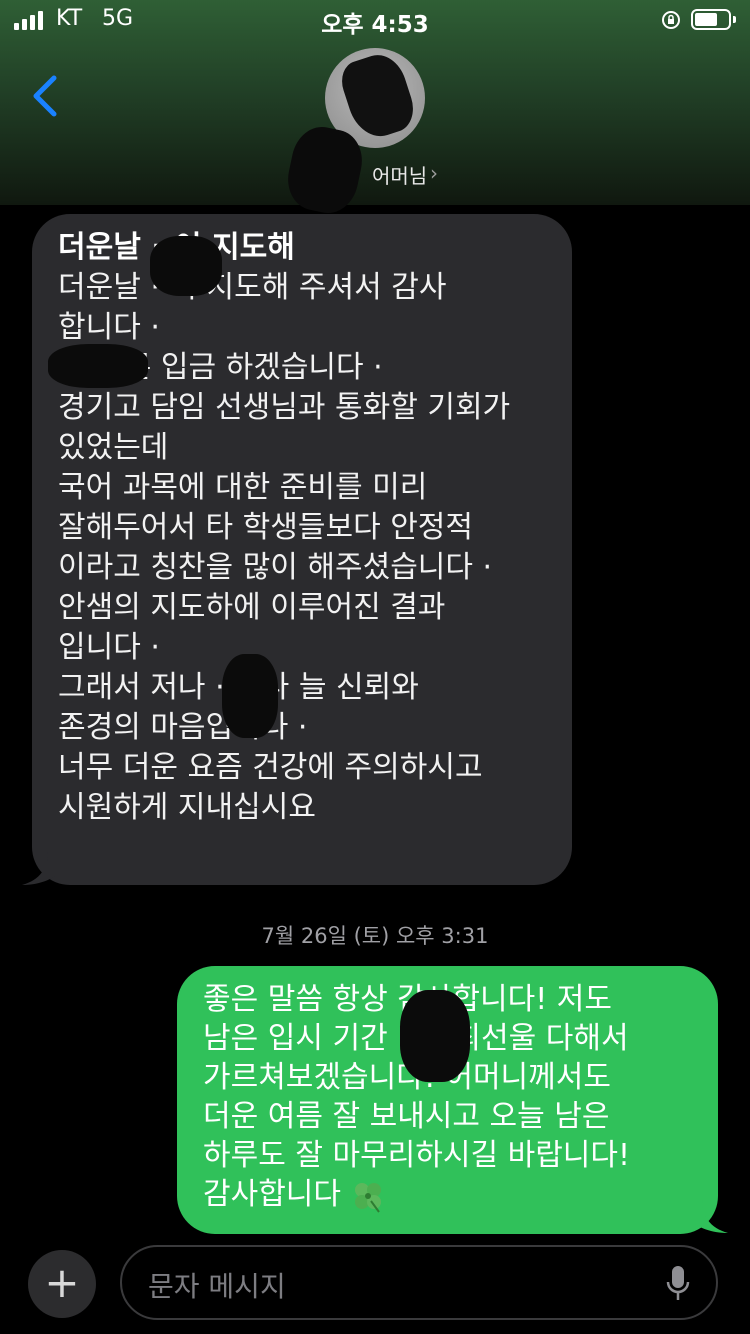  Describe the element at coordinates (284, 407) in the screenshot. I see `message-line: 경기고 담임 선생님과 통화할 기회가` at that location.